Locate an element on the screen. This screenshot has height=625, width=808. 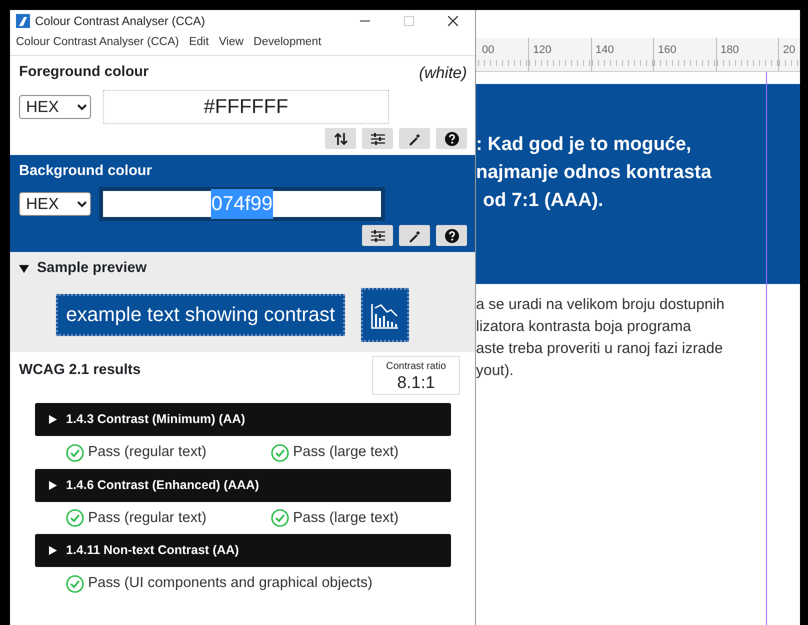
menu-item: View is located at coordinates (231, 43).